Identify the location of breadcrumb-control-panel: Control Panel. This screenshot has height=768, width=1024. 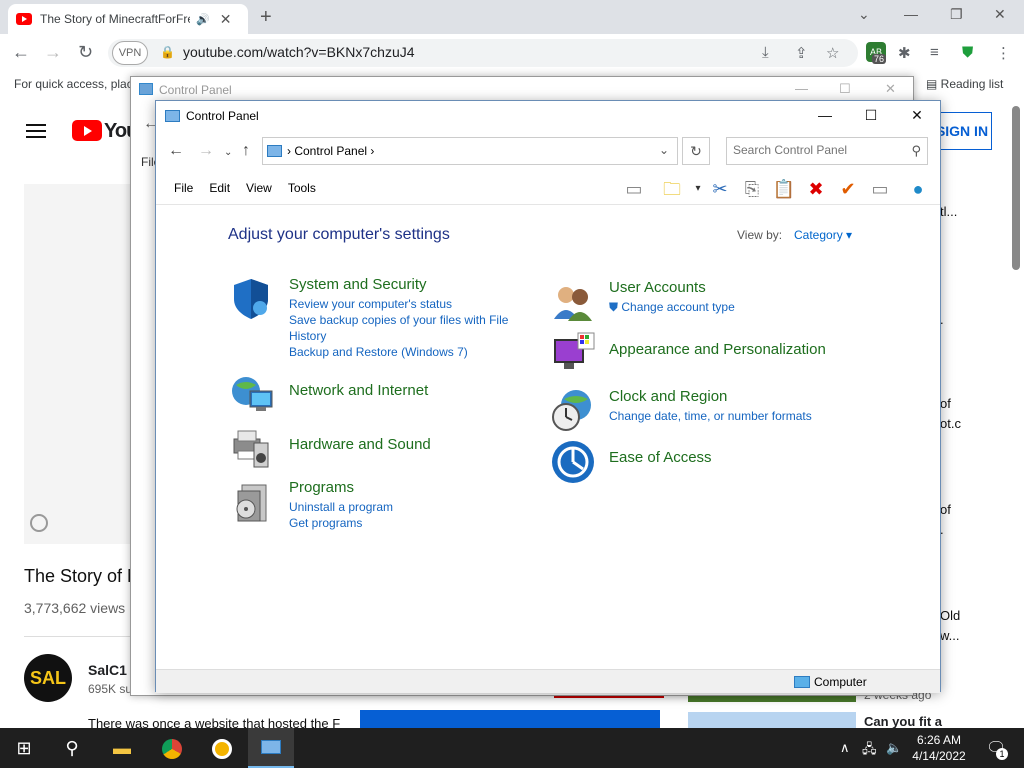
(330, 151).